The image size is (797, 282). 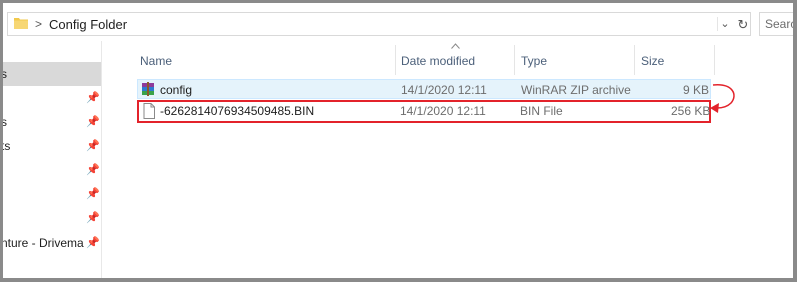 I want to click on nav-item-2: 📌, so click(x=52, y=98).